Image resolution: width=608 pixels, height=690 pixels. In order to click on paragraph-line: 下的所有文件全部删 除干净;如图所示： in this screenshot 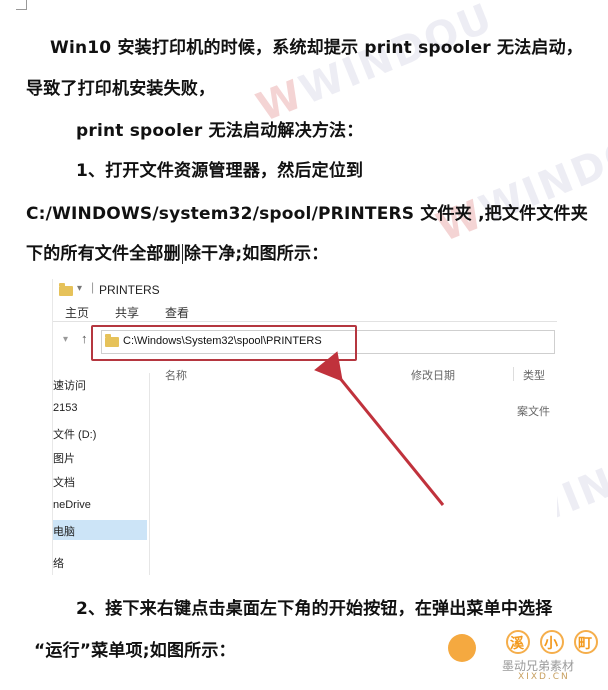, I will do `click(177, 254)`.